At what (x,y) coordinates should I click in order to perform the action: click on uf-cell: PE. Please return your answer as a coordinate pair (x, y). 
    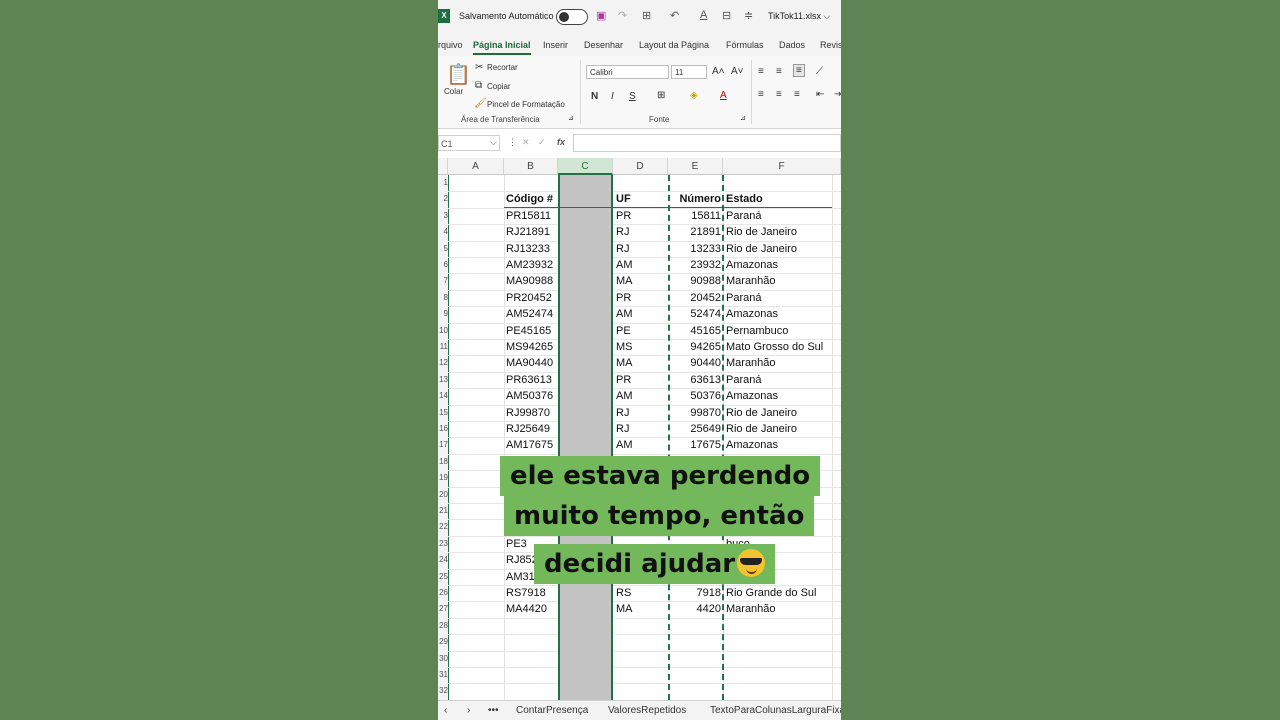
    Looking at the image, I should click on (641, 331).